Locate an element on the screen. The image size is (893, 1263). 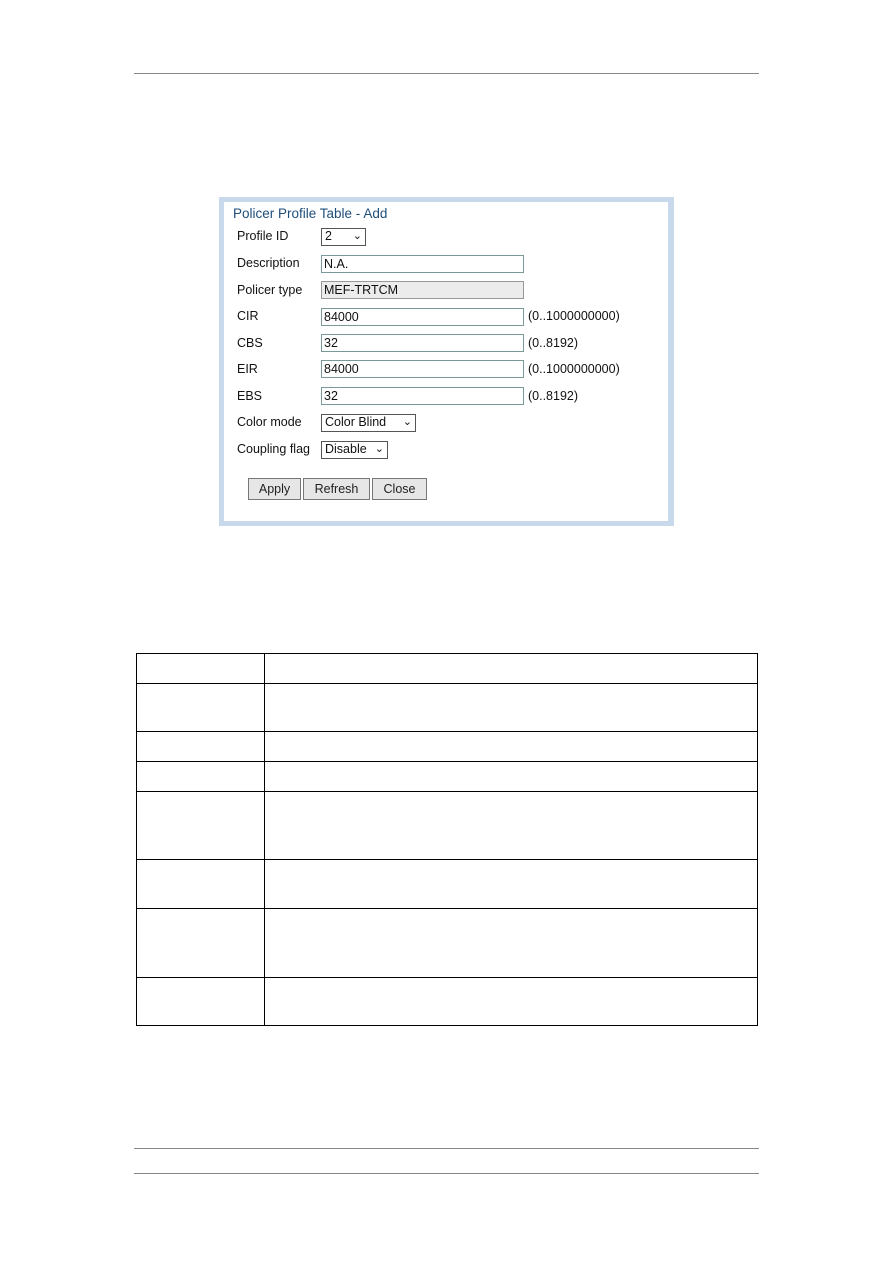
profile-id-select: 2 ⌄ is located at coordinates (343, 237).